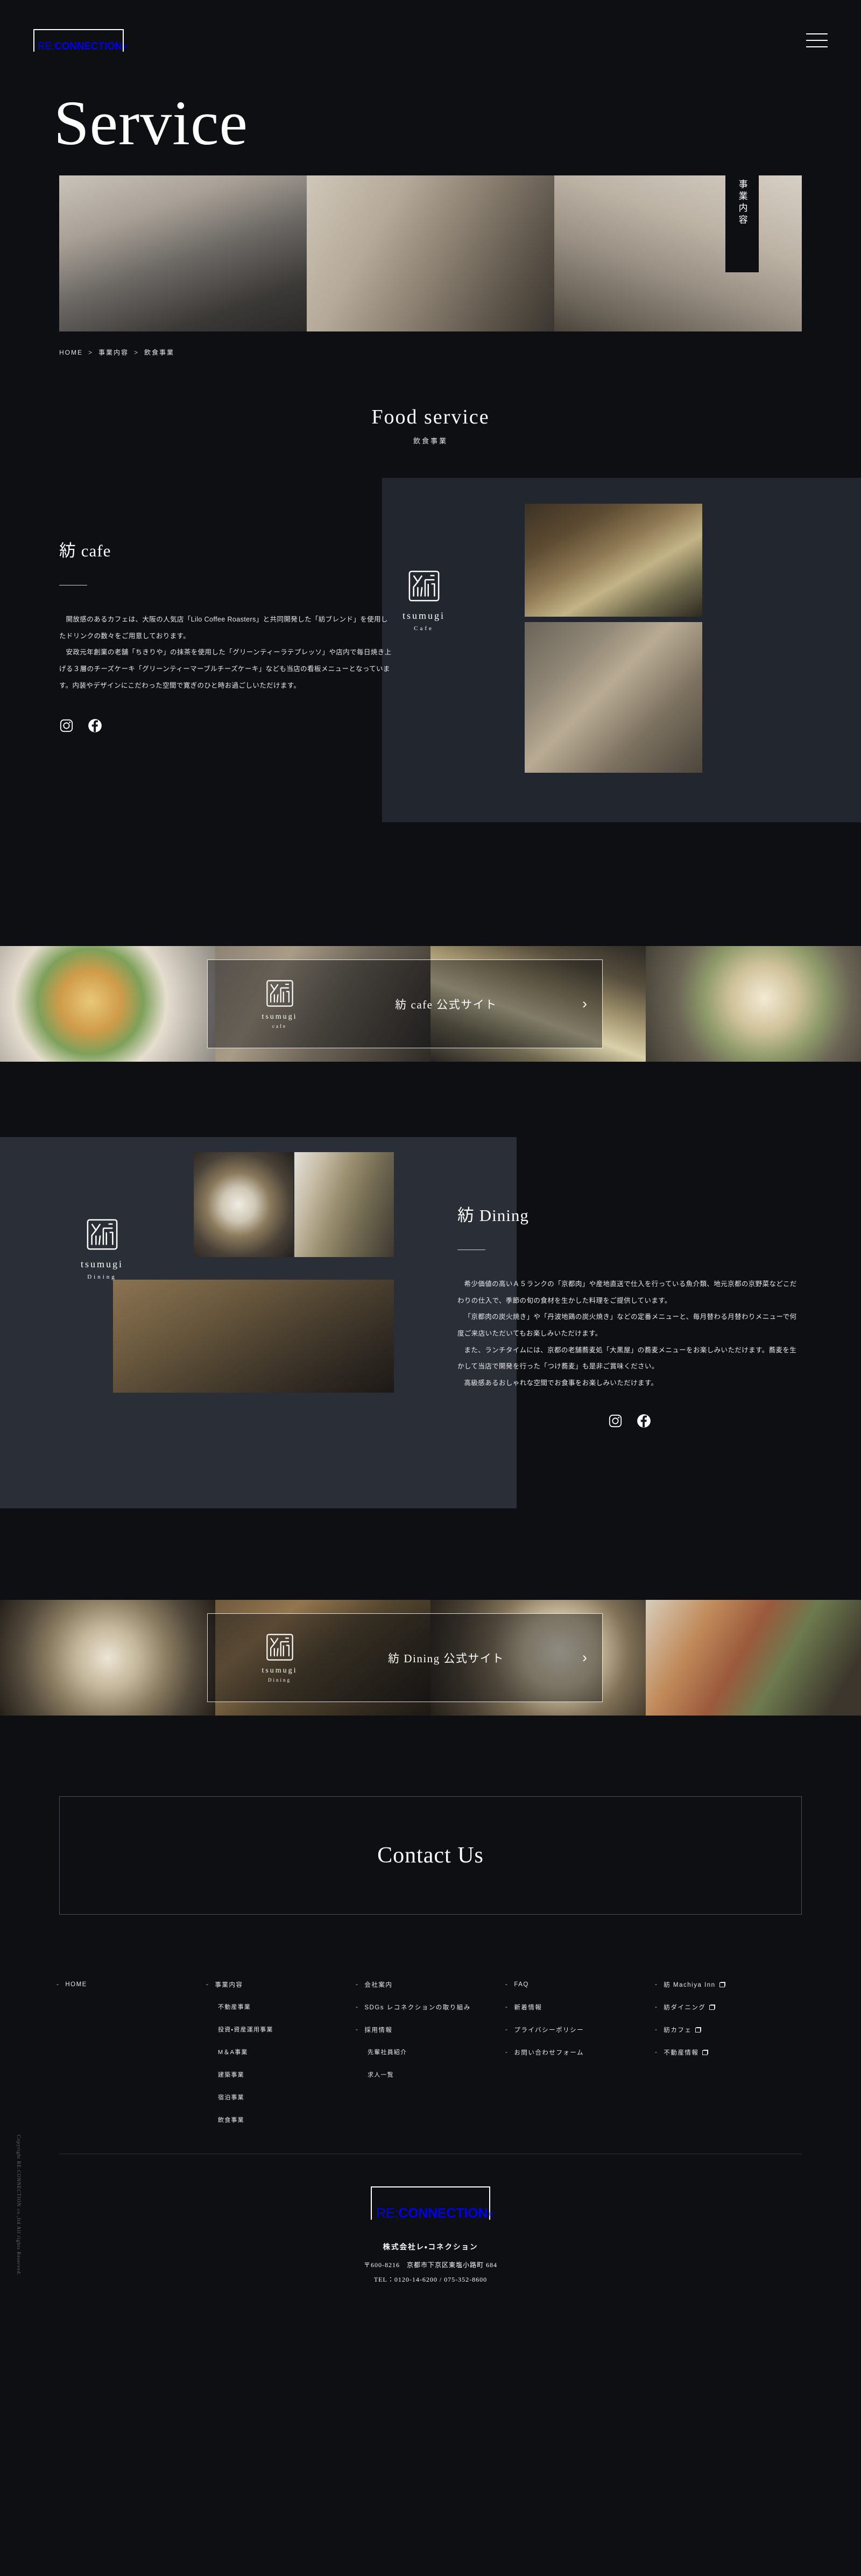 The image size is (861, 2576). Describe the element at coordinates (85, 550) in the screenshot. I see `cafe-heading: 紡 cafe` at that location.